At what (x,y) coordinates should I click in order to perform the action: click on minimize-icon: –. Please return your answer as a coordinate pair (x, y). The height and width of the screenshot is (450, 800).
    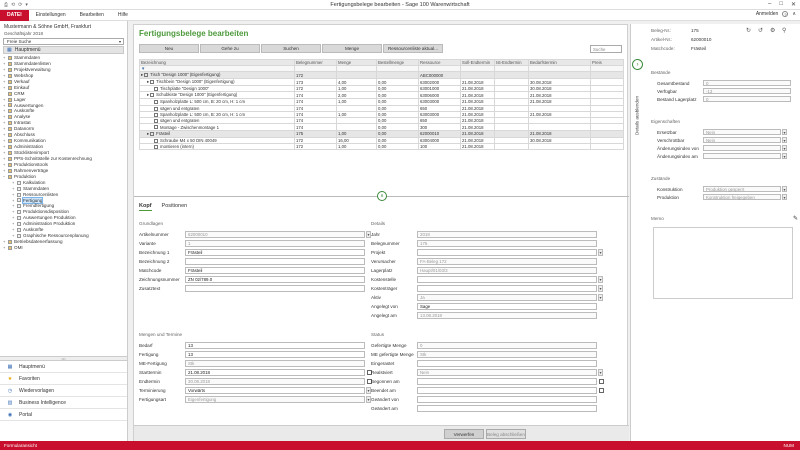
    Looking at the image, I should click on (769, 4).